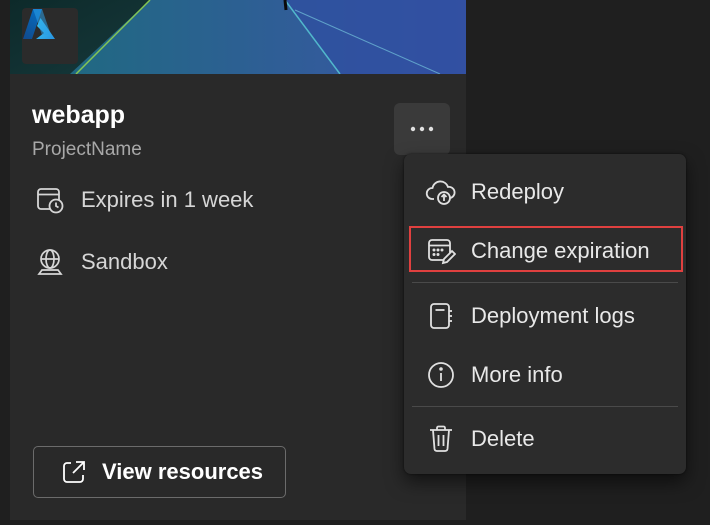 Image resolution: width=710 pixels, height=525 pixels. What do you see at coordinates (441, 375) in the screenshot?
I see `info-icon` at bounding box center [441, 375].